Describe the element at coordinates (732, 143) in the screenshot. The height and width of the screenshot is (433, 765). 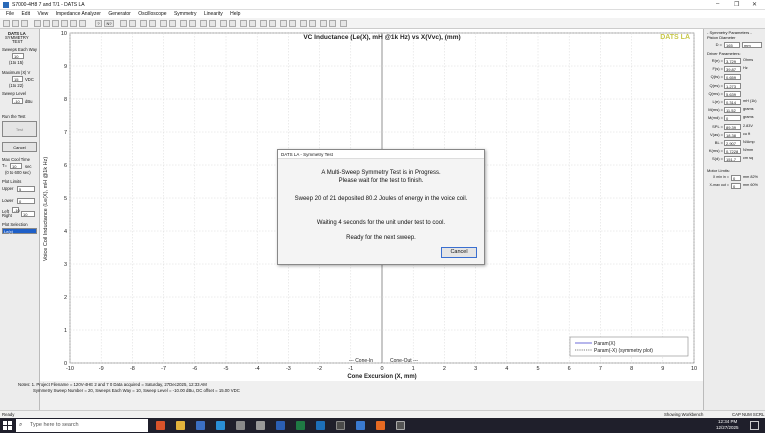
I see `param-value: 2.907` at that location.